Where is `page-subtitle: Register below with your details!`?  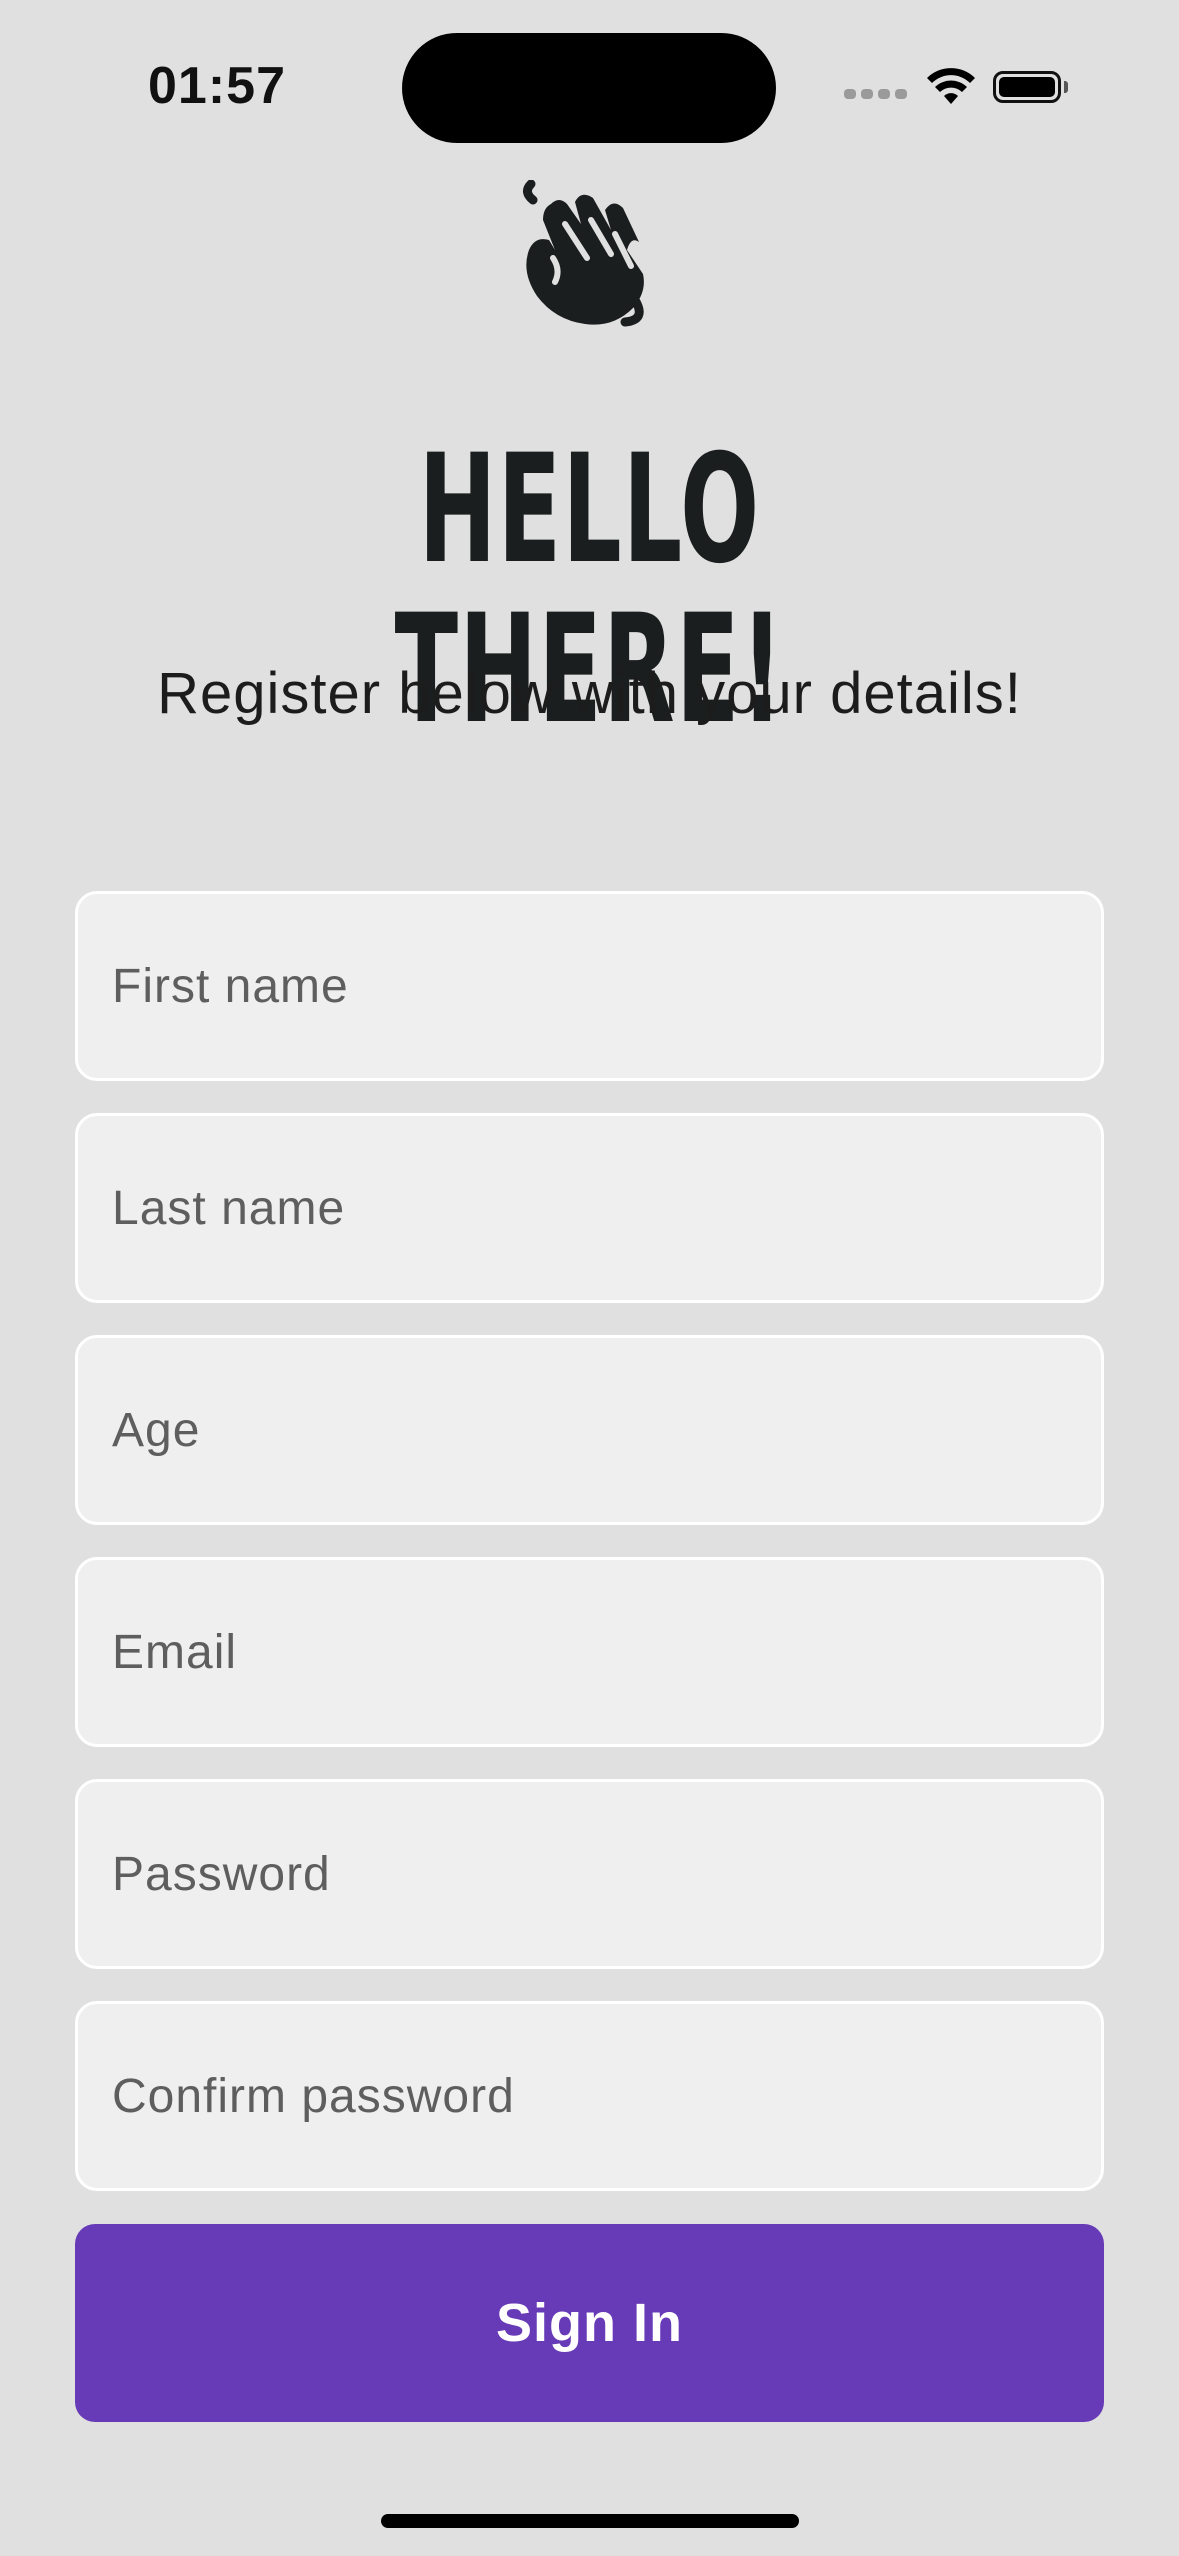
page-subtitle: Register below with your details! is located at coordinates (589, 693).